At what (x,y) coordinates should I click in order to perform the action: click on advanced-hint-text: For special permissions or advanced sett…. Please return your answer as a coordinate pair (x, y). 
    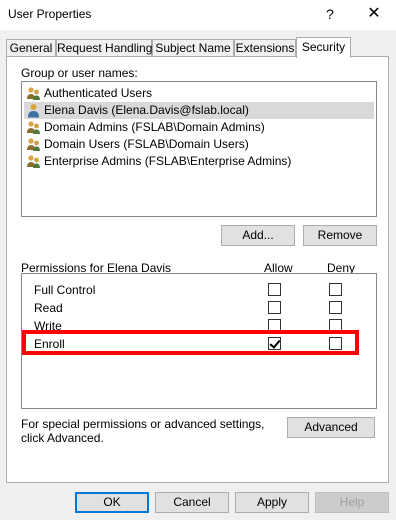
    Looking at the image, I should click on (143, 431).